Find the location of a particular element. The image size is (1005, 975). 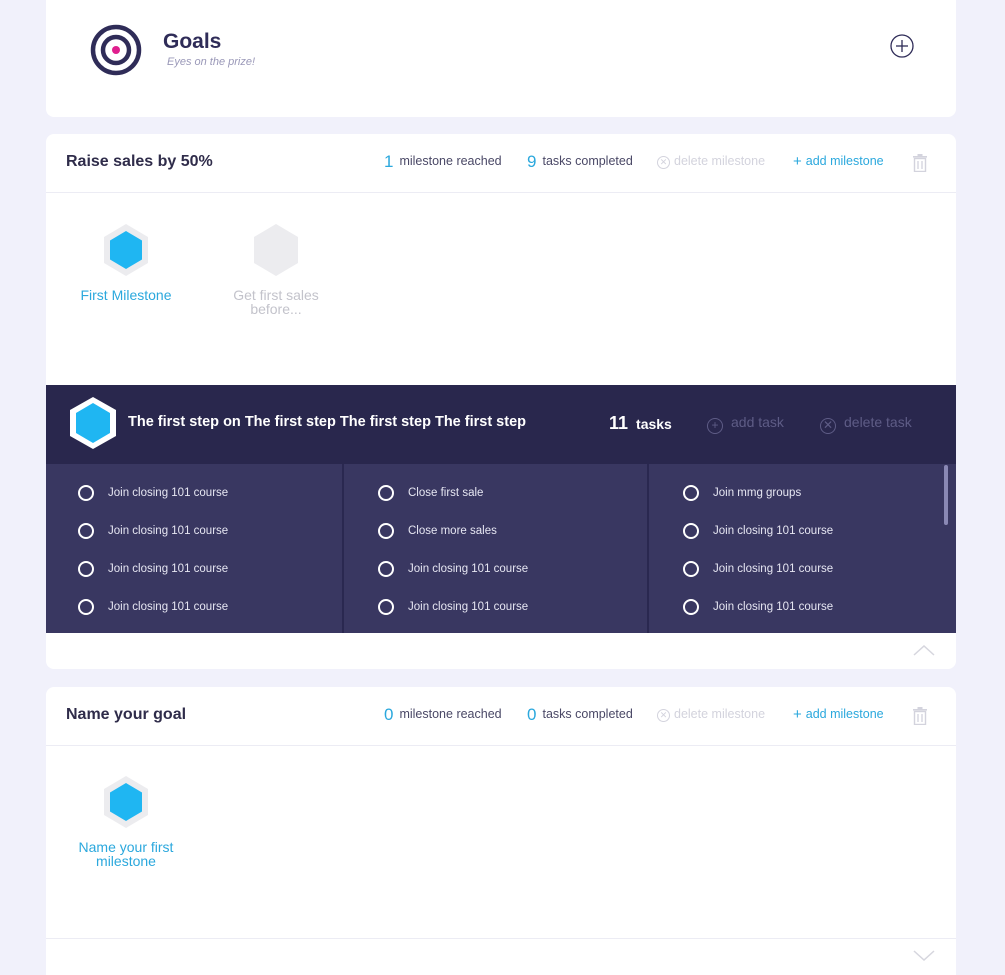

target-icon is located at coordinates (116, 50).